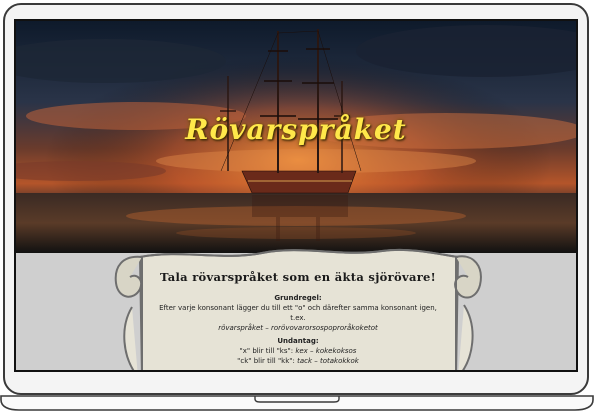 The image size is (594, 415). Describe the element at coordinates (298, 341) in the screenshot. I see `exceptions-heading: Undantag:` at that location.